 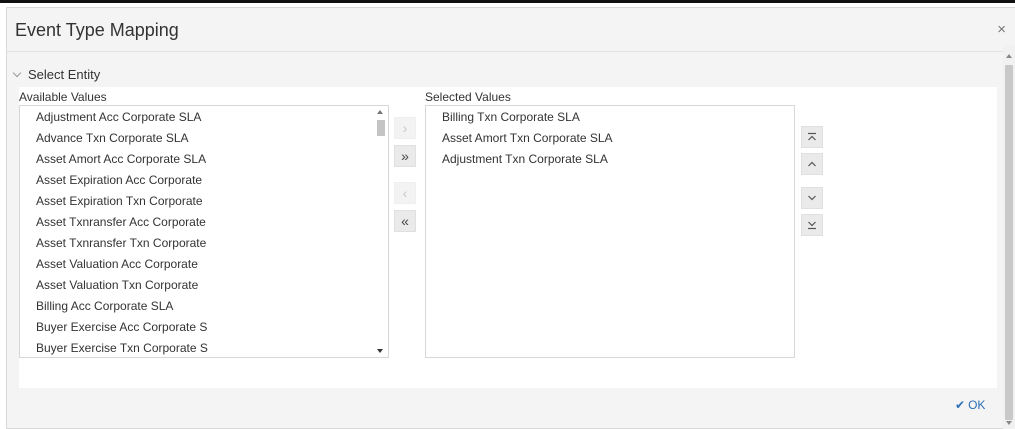 I want to click on available-values-label: Available Values, so click(x=63, y=97).